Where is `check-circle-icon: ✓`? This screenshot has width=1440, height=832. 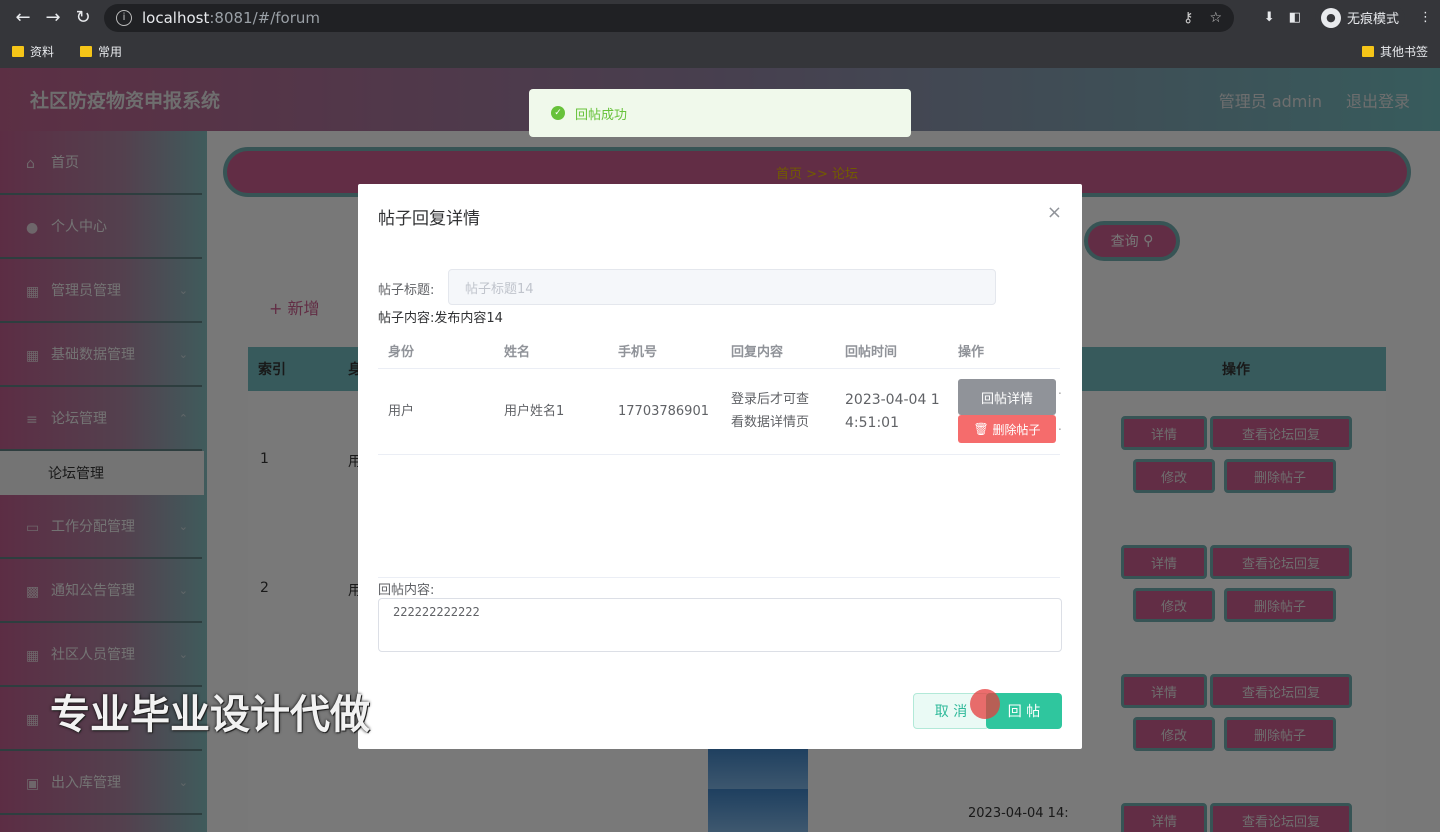 check-circle-icon: ✓ is located at coordinates (558, 113).